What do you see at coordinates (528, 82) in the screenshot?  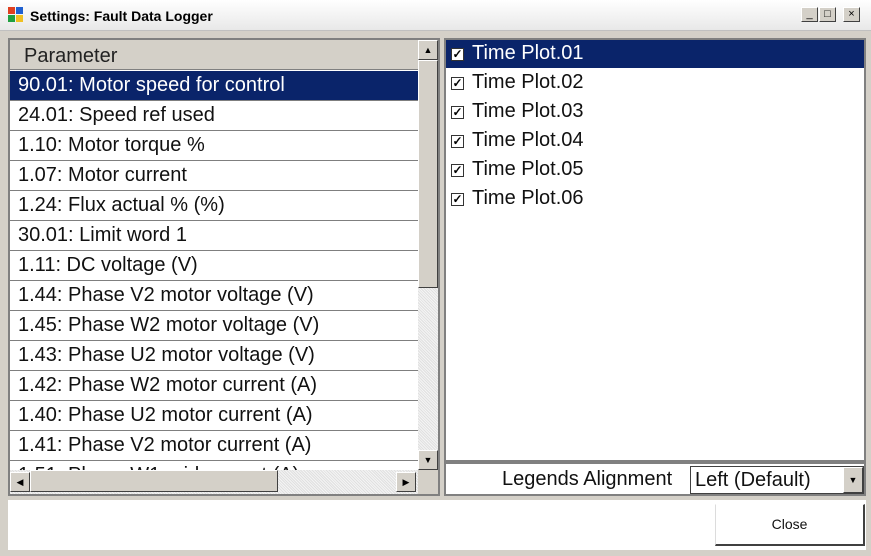 I see `time-plot-label: Time Plot.02` at bounding box center [528, 82].